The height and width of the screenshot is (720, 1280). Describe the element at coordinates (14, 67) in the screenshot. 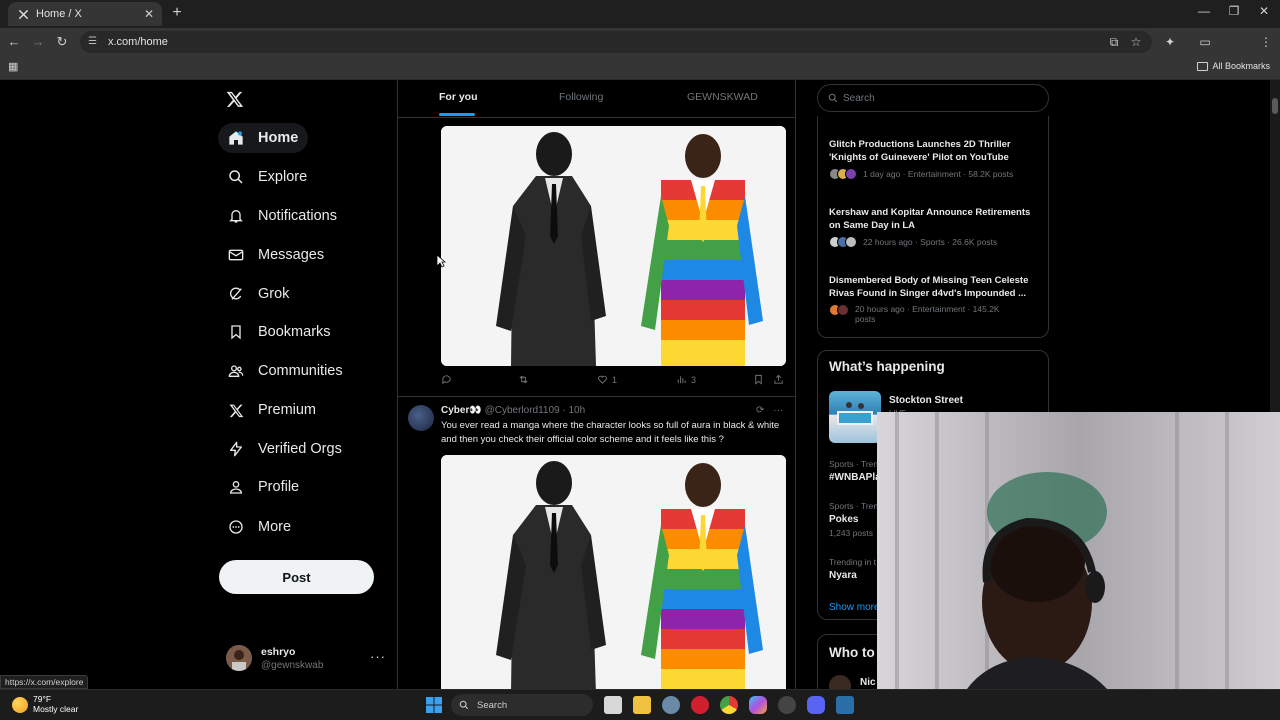

I see `apps-grid-icon: ▦` at that location.